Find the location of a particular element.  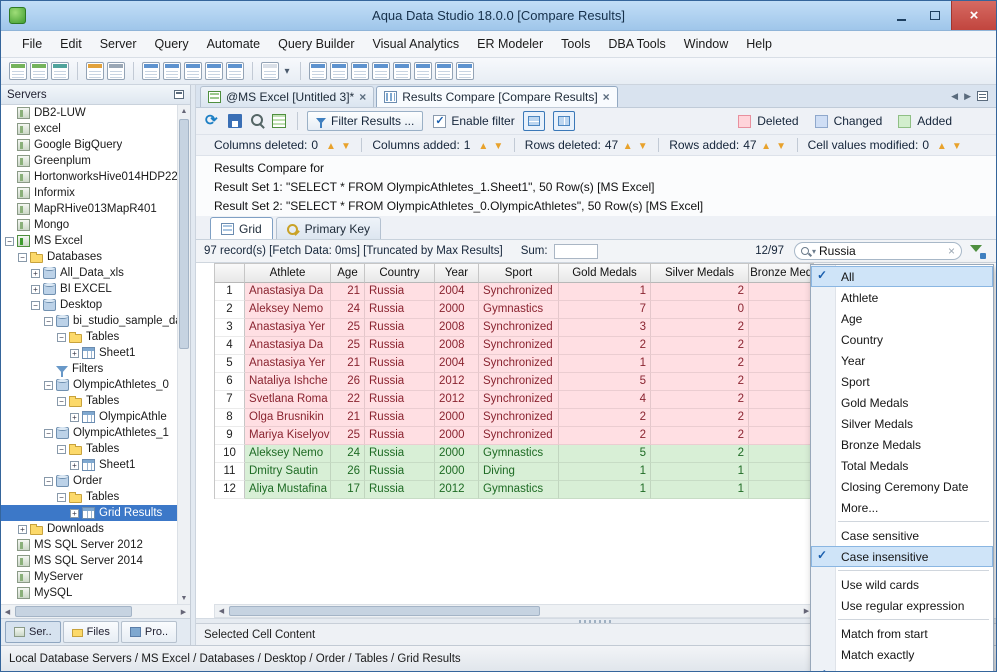

filter-menu-item-bronze-medals: Bronze Medals is located at coordinates (902, 444).